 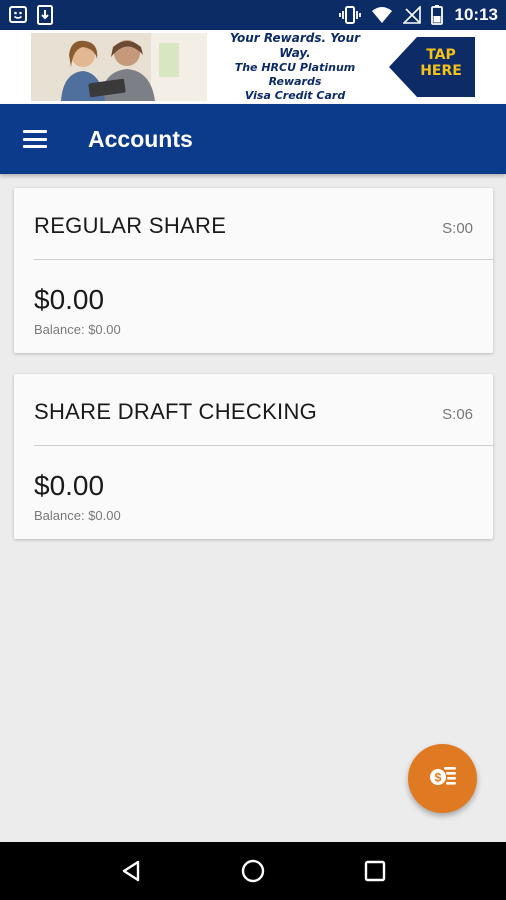 What do you see at coordinates (436, 15) in the screenshot?
I see `battery-icon` at bounding box center [436, 15].